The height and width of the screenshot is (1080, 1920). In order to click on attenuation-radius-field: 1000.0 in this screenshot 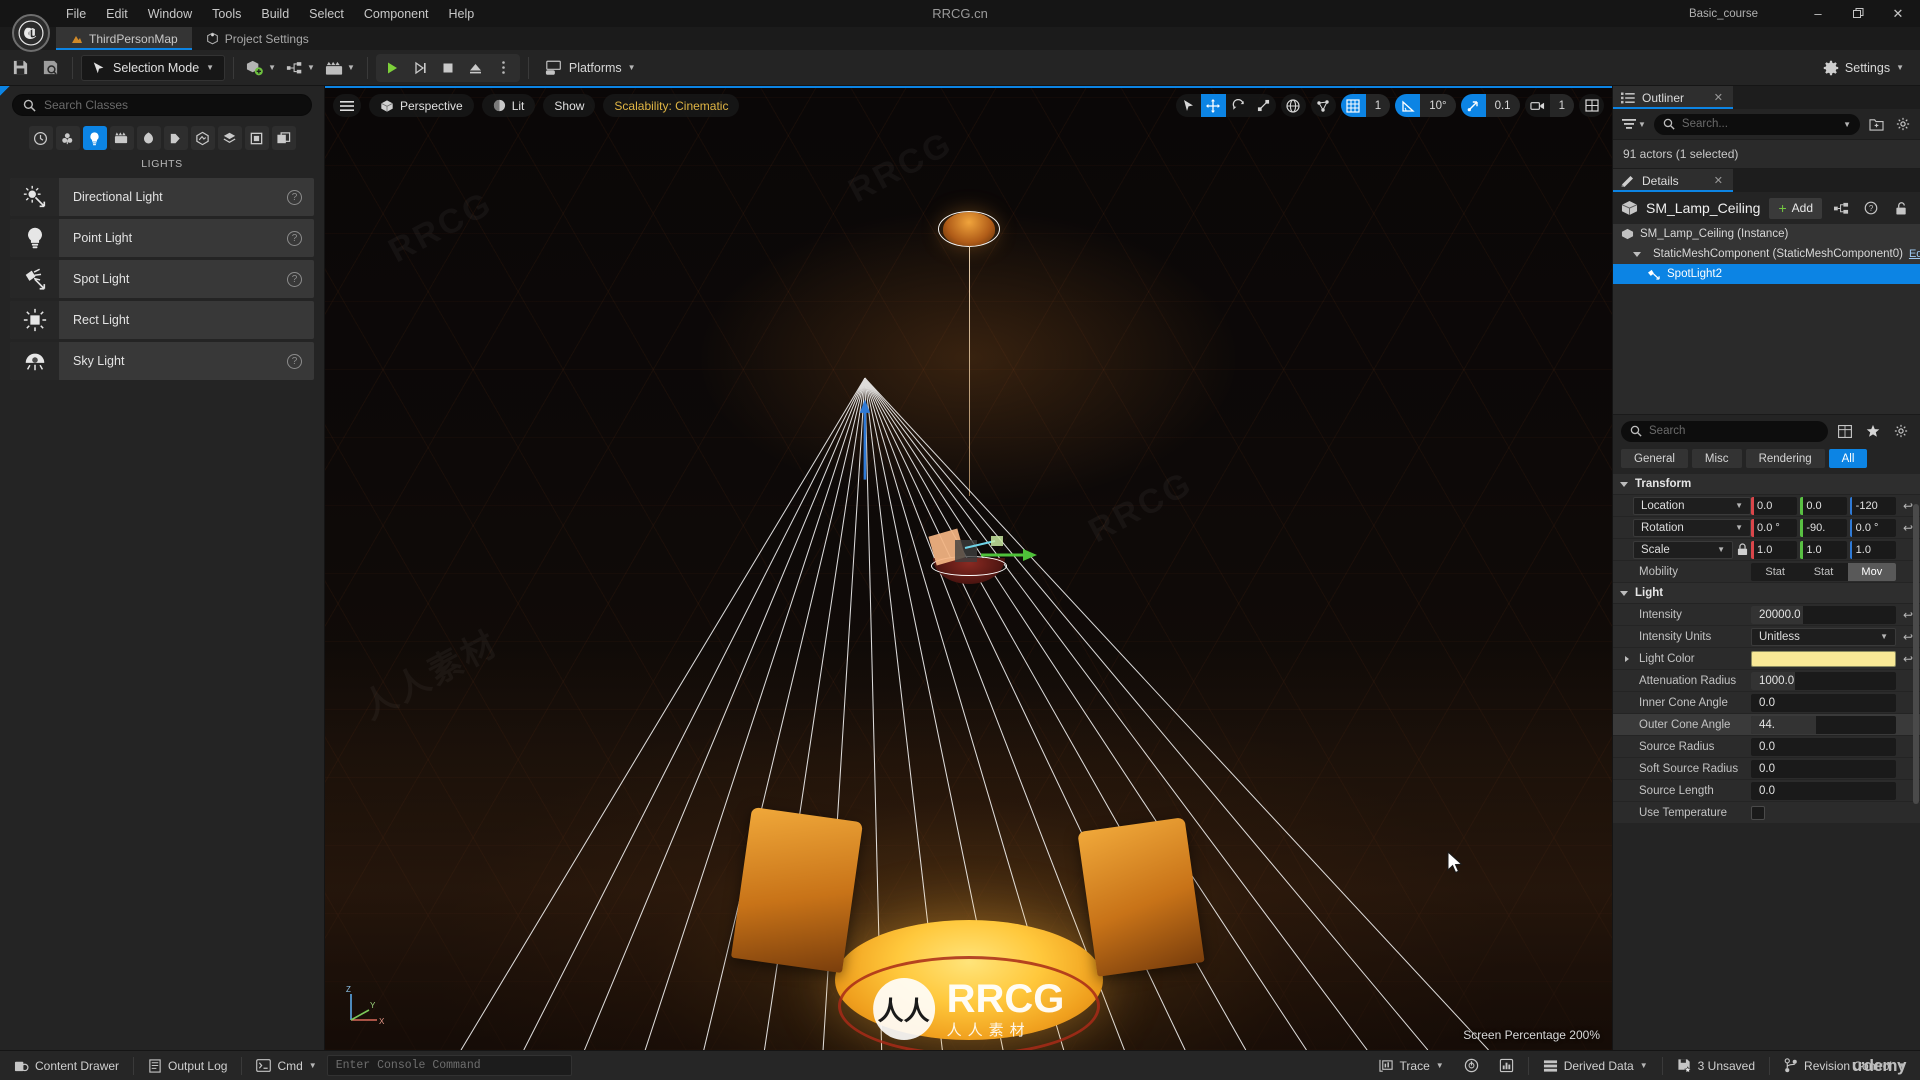, I will do `click(1823, 680)`.